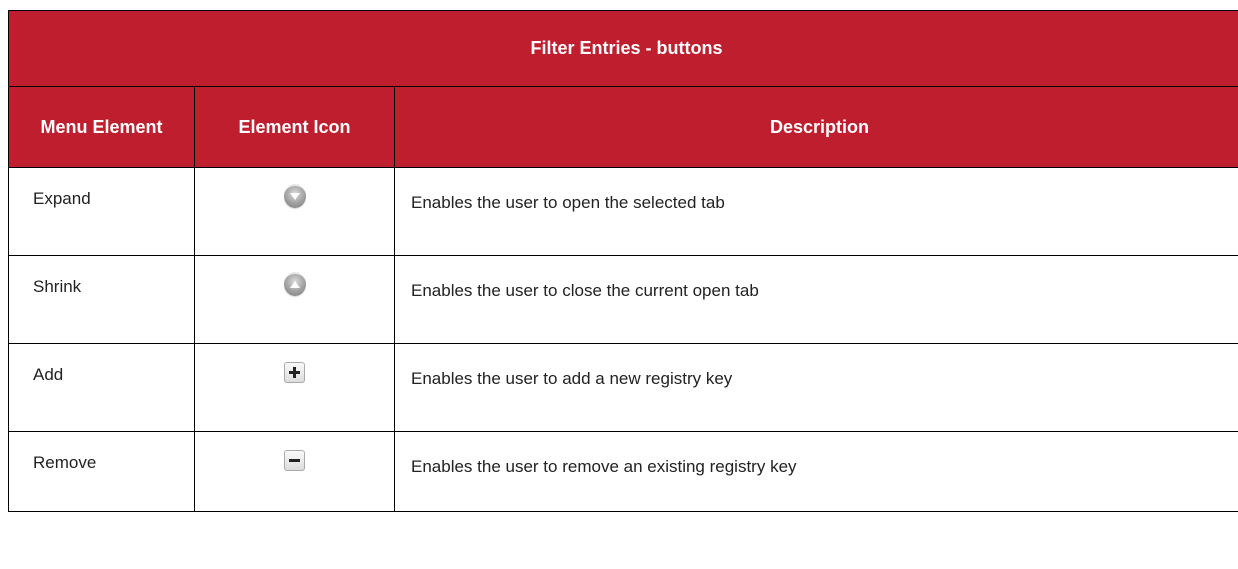 The image size is (1238, 569). I want to click on header-description: Description, so click(815, 127).